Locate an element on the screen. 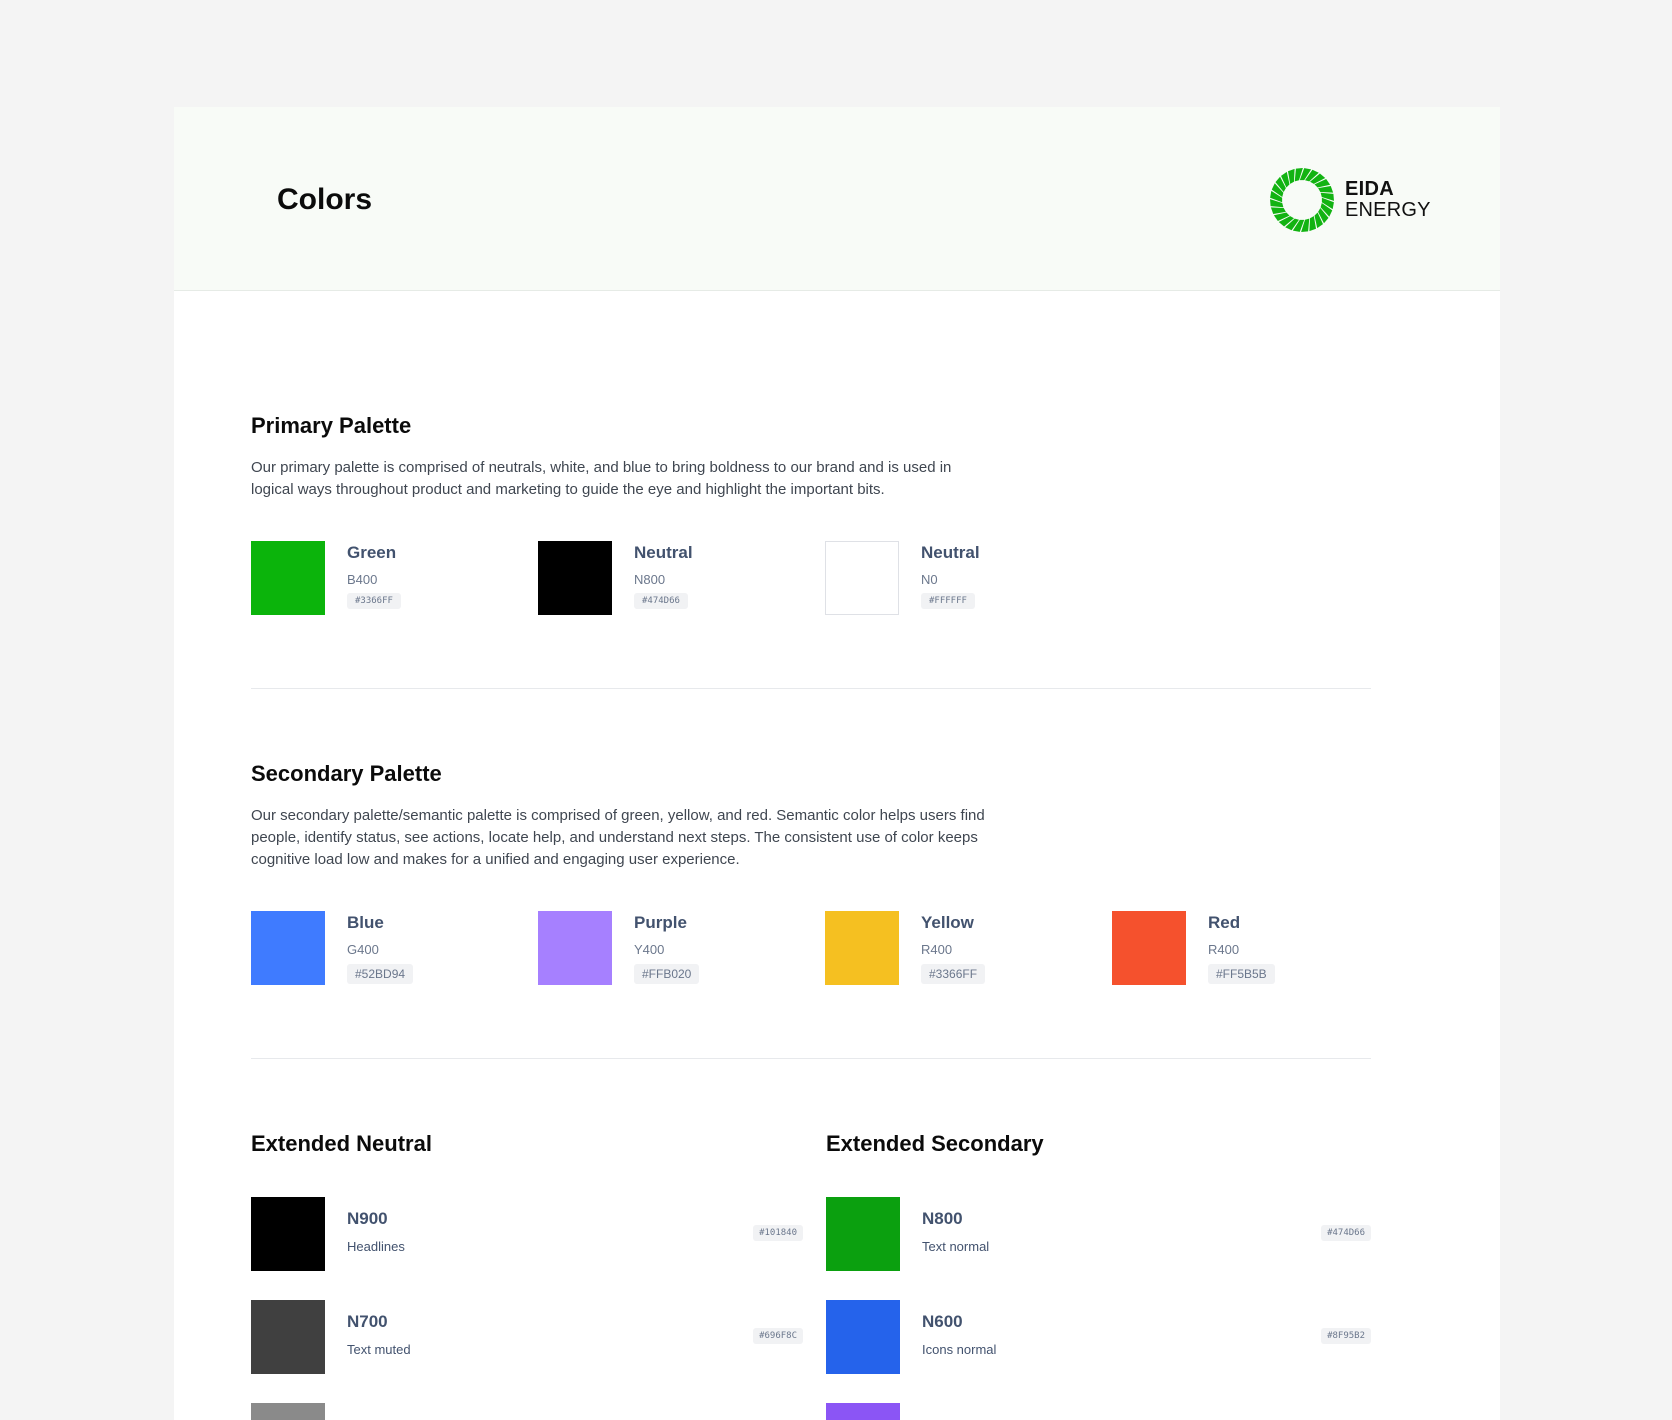 The width and height of the screenshot is (1672, 1420). extended-neutral-title: Extended Neutral is located at coordinates (341, 1143).